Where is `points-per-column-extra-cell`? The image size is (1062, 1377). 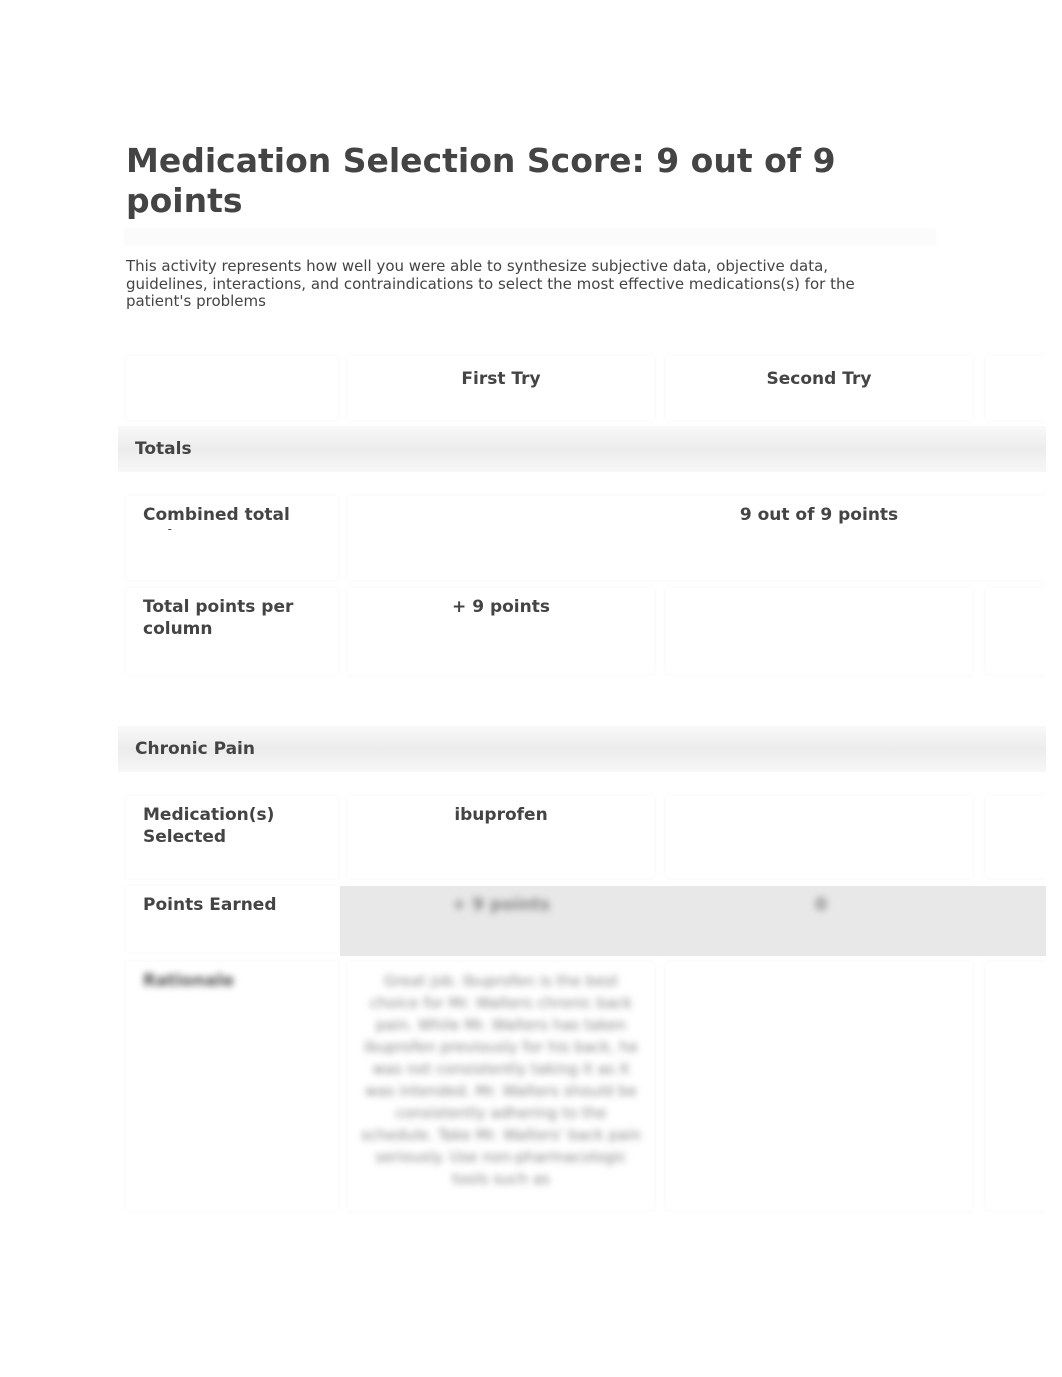 points-per-column-extra-cell is located at coordinates (1016, 631).